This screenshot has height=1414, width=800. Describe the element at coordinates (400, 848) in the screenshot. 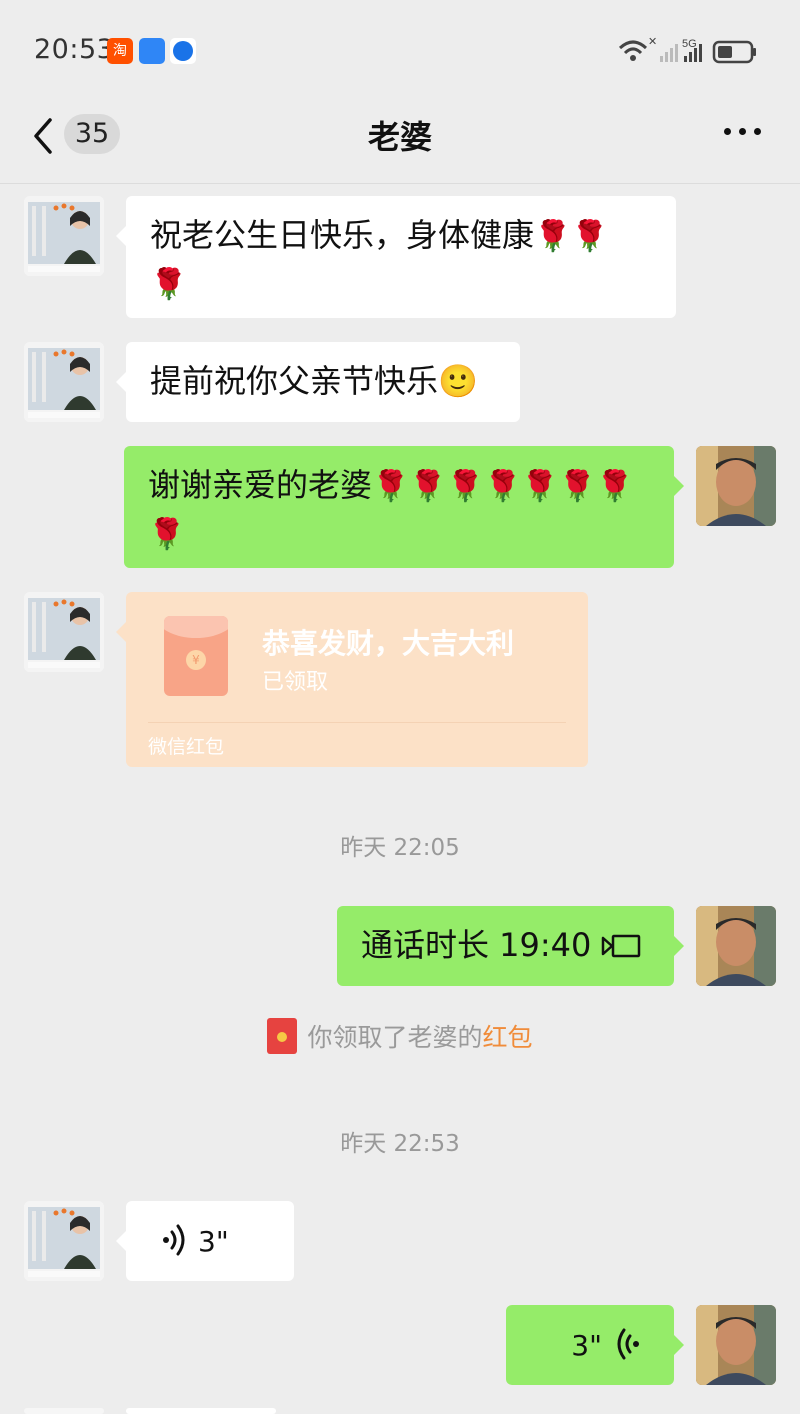

I see `timestamp: 昨天 22:05` at that location.